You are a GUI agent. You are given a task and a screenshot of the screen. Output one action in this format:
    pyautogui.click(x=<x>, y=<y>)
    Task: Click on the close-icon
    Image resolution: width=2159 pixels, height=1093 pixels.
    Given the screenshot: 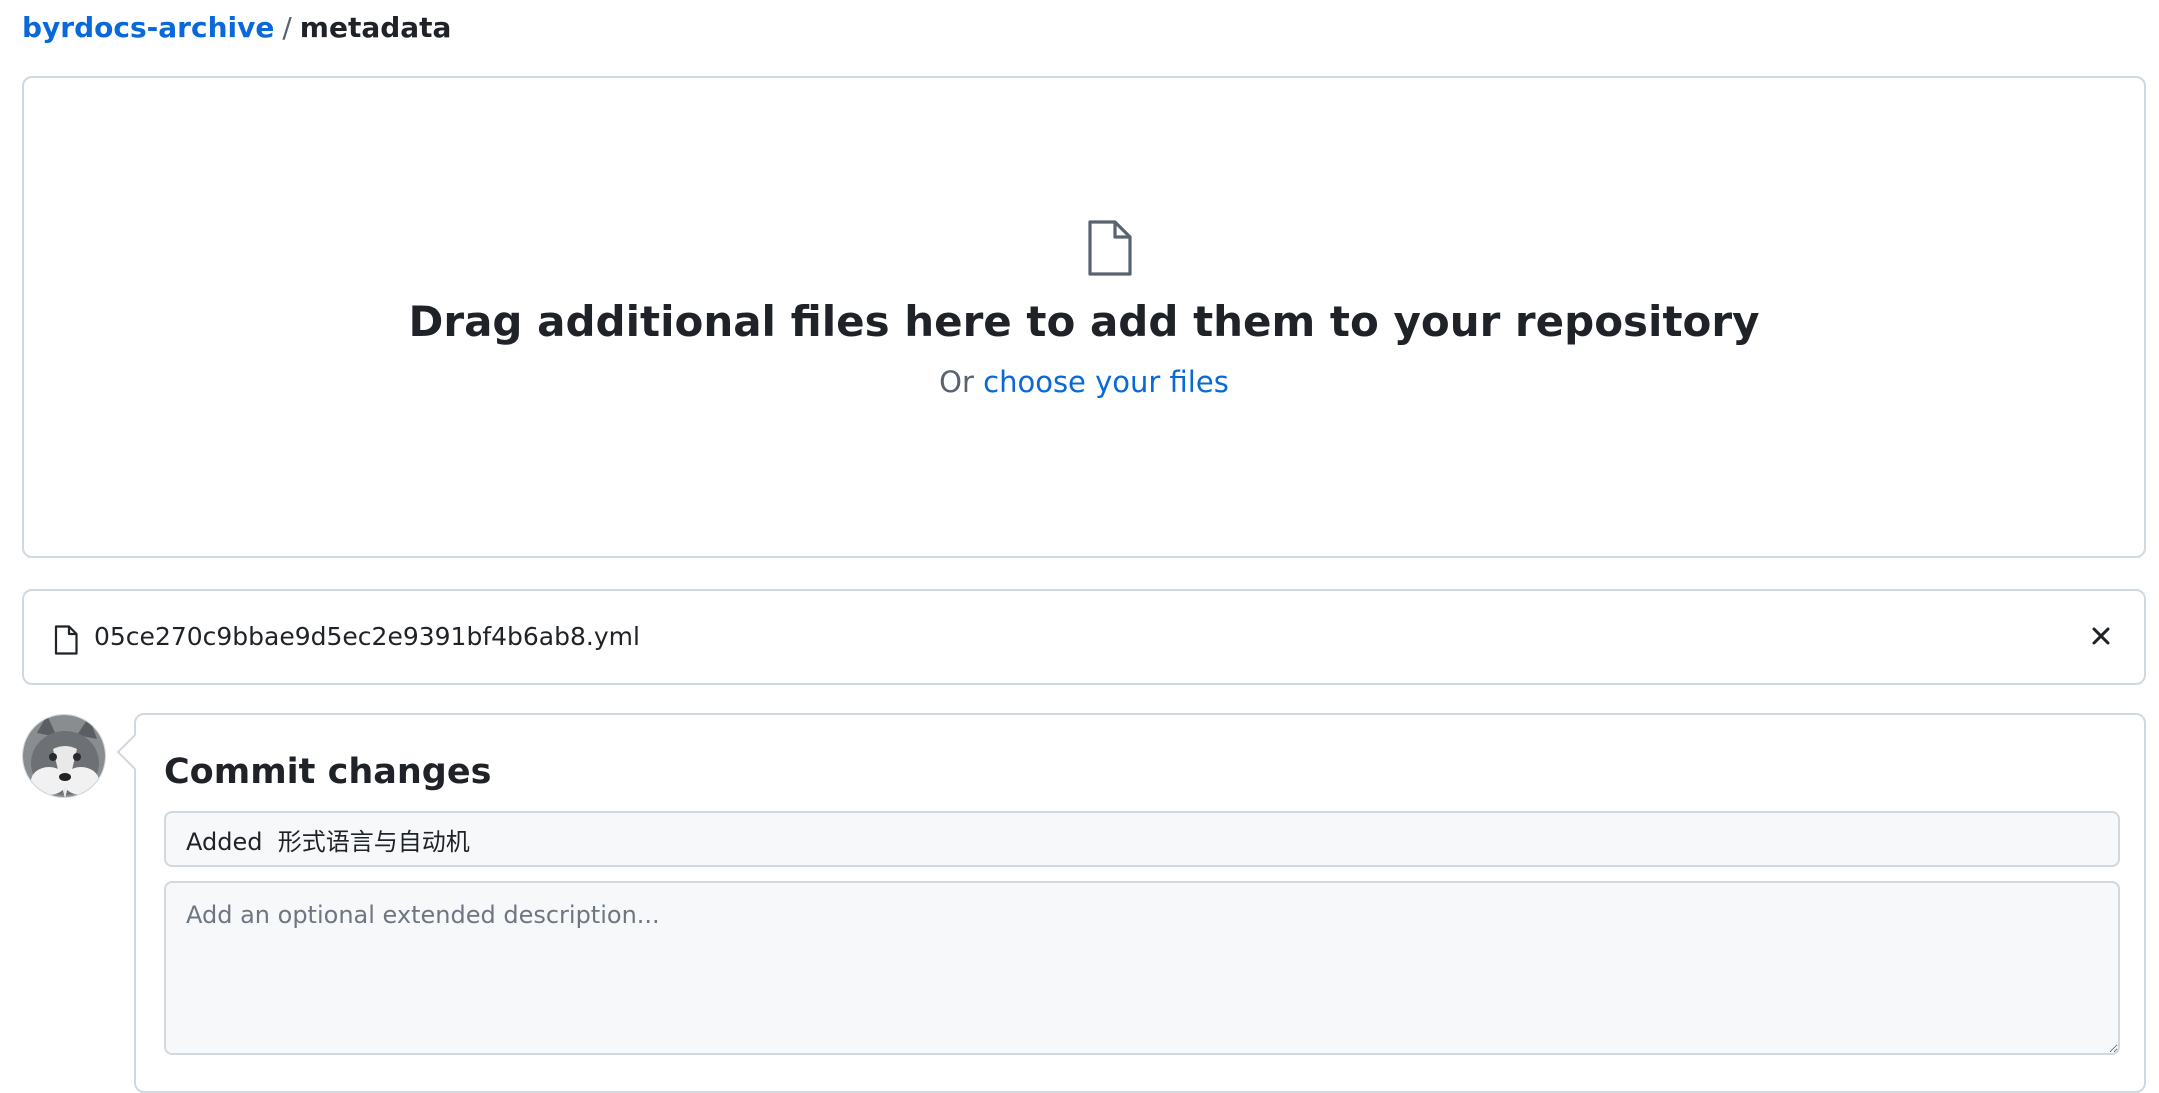 What is the action you would take?
    pyautogui.click(x=2101, y=638)
    